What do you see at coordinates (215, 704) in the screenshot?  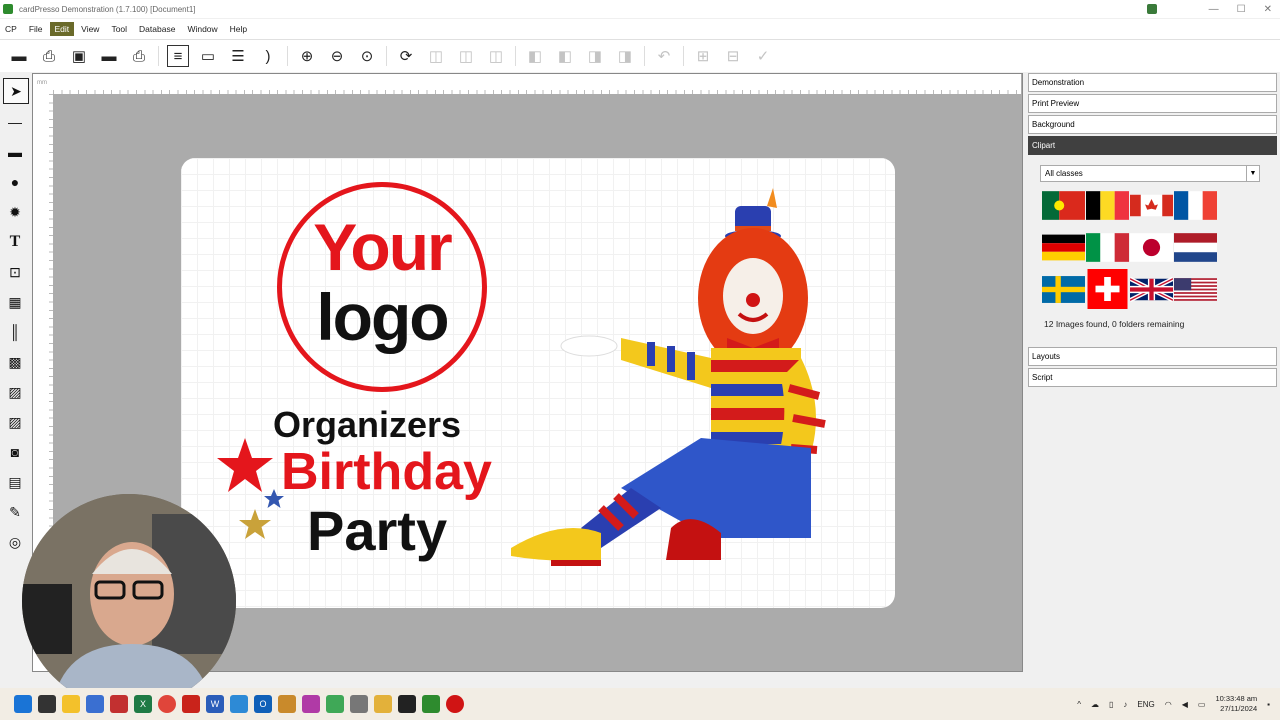 I see `word-icon: W` at bounding box center [215, 704].